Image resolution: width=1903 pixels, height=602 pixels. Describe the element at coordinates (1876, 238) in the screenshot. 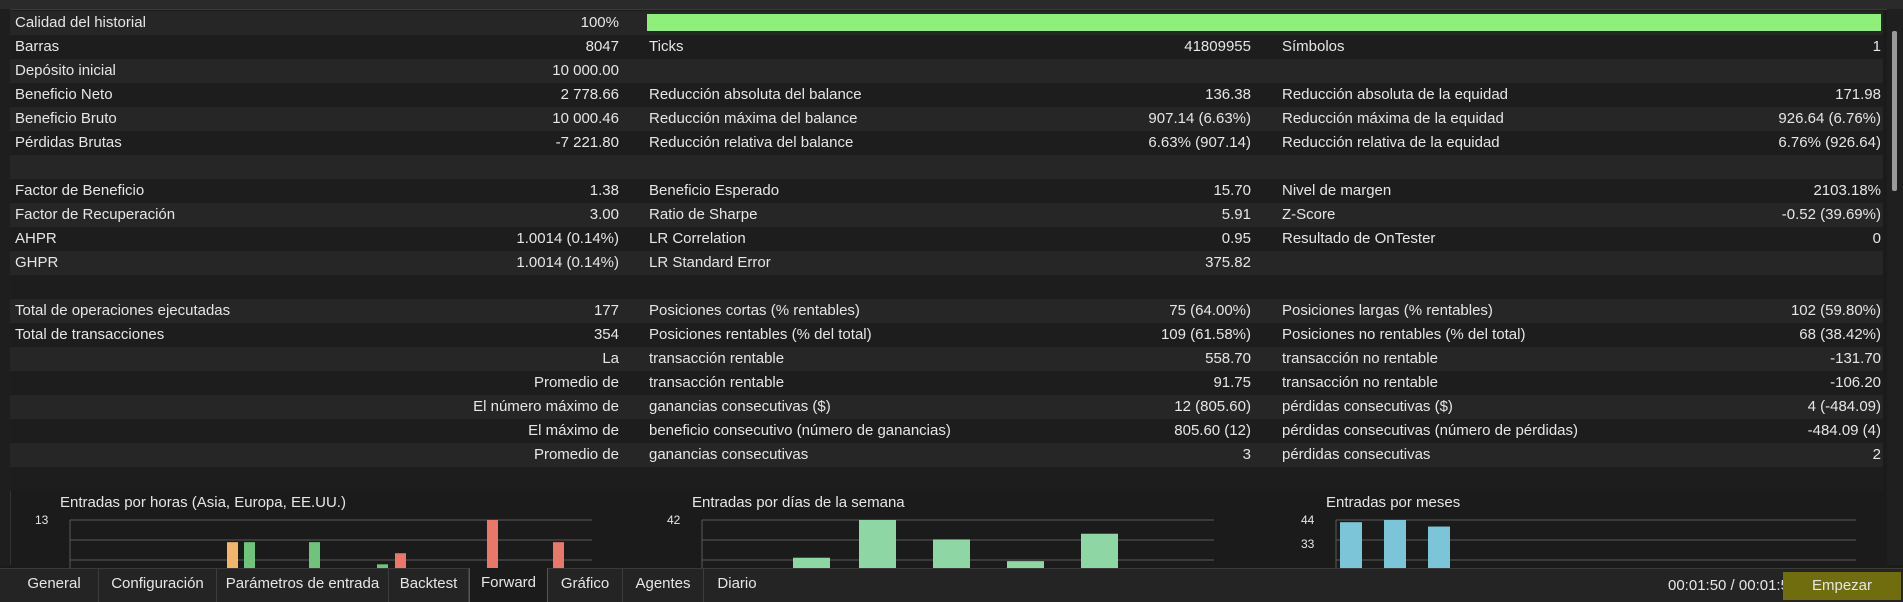

I see `row-value-col3: 0` at that location.